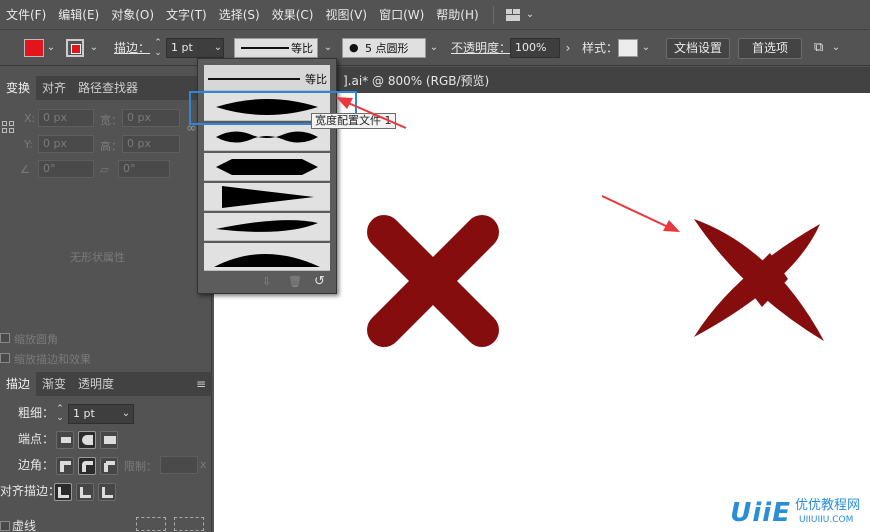  Describe the element at coordinates (26, 15) in the screenshot. I see `menu-file: 文件(F)` at that location.